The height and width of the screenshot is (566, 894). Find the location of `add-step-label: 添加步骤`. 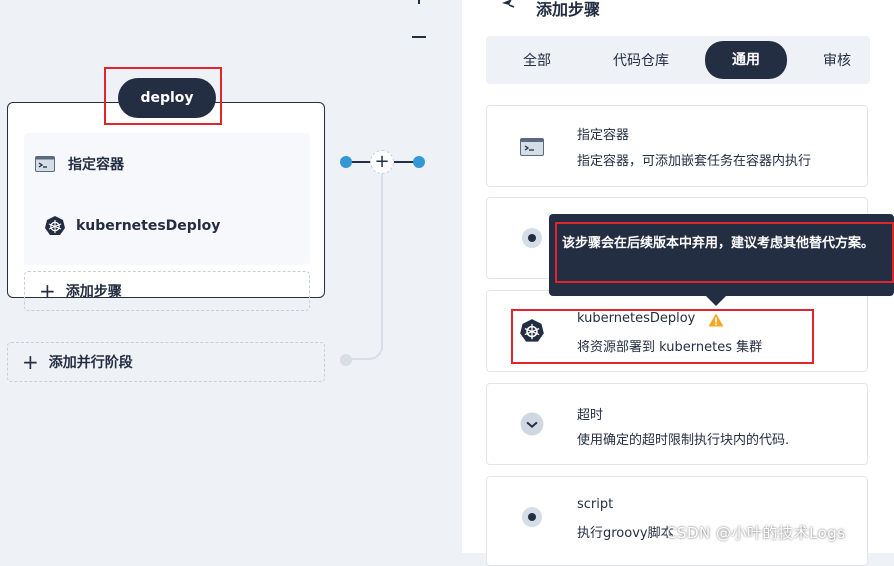

add-step-label: 添加步骤 is located at coordinates (93, 292).